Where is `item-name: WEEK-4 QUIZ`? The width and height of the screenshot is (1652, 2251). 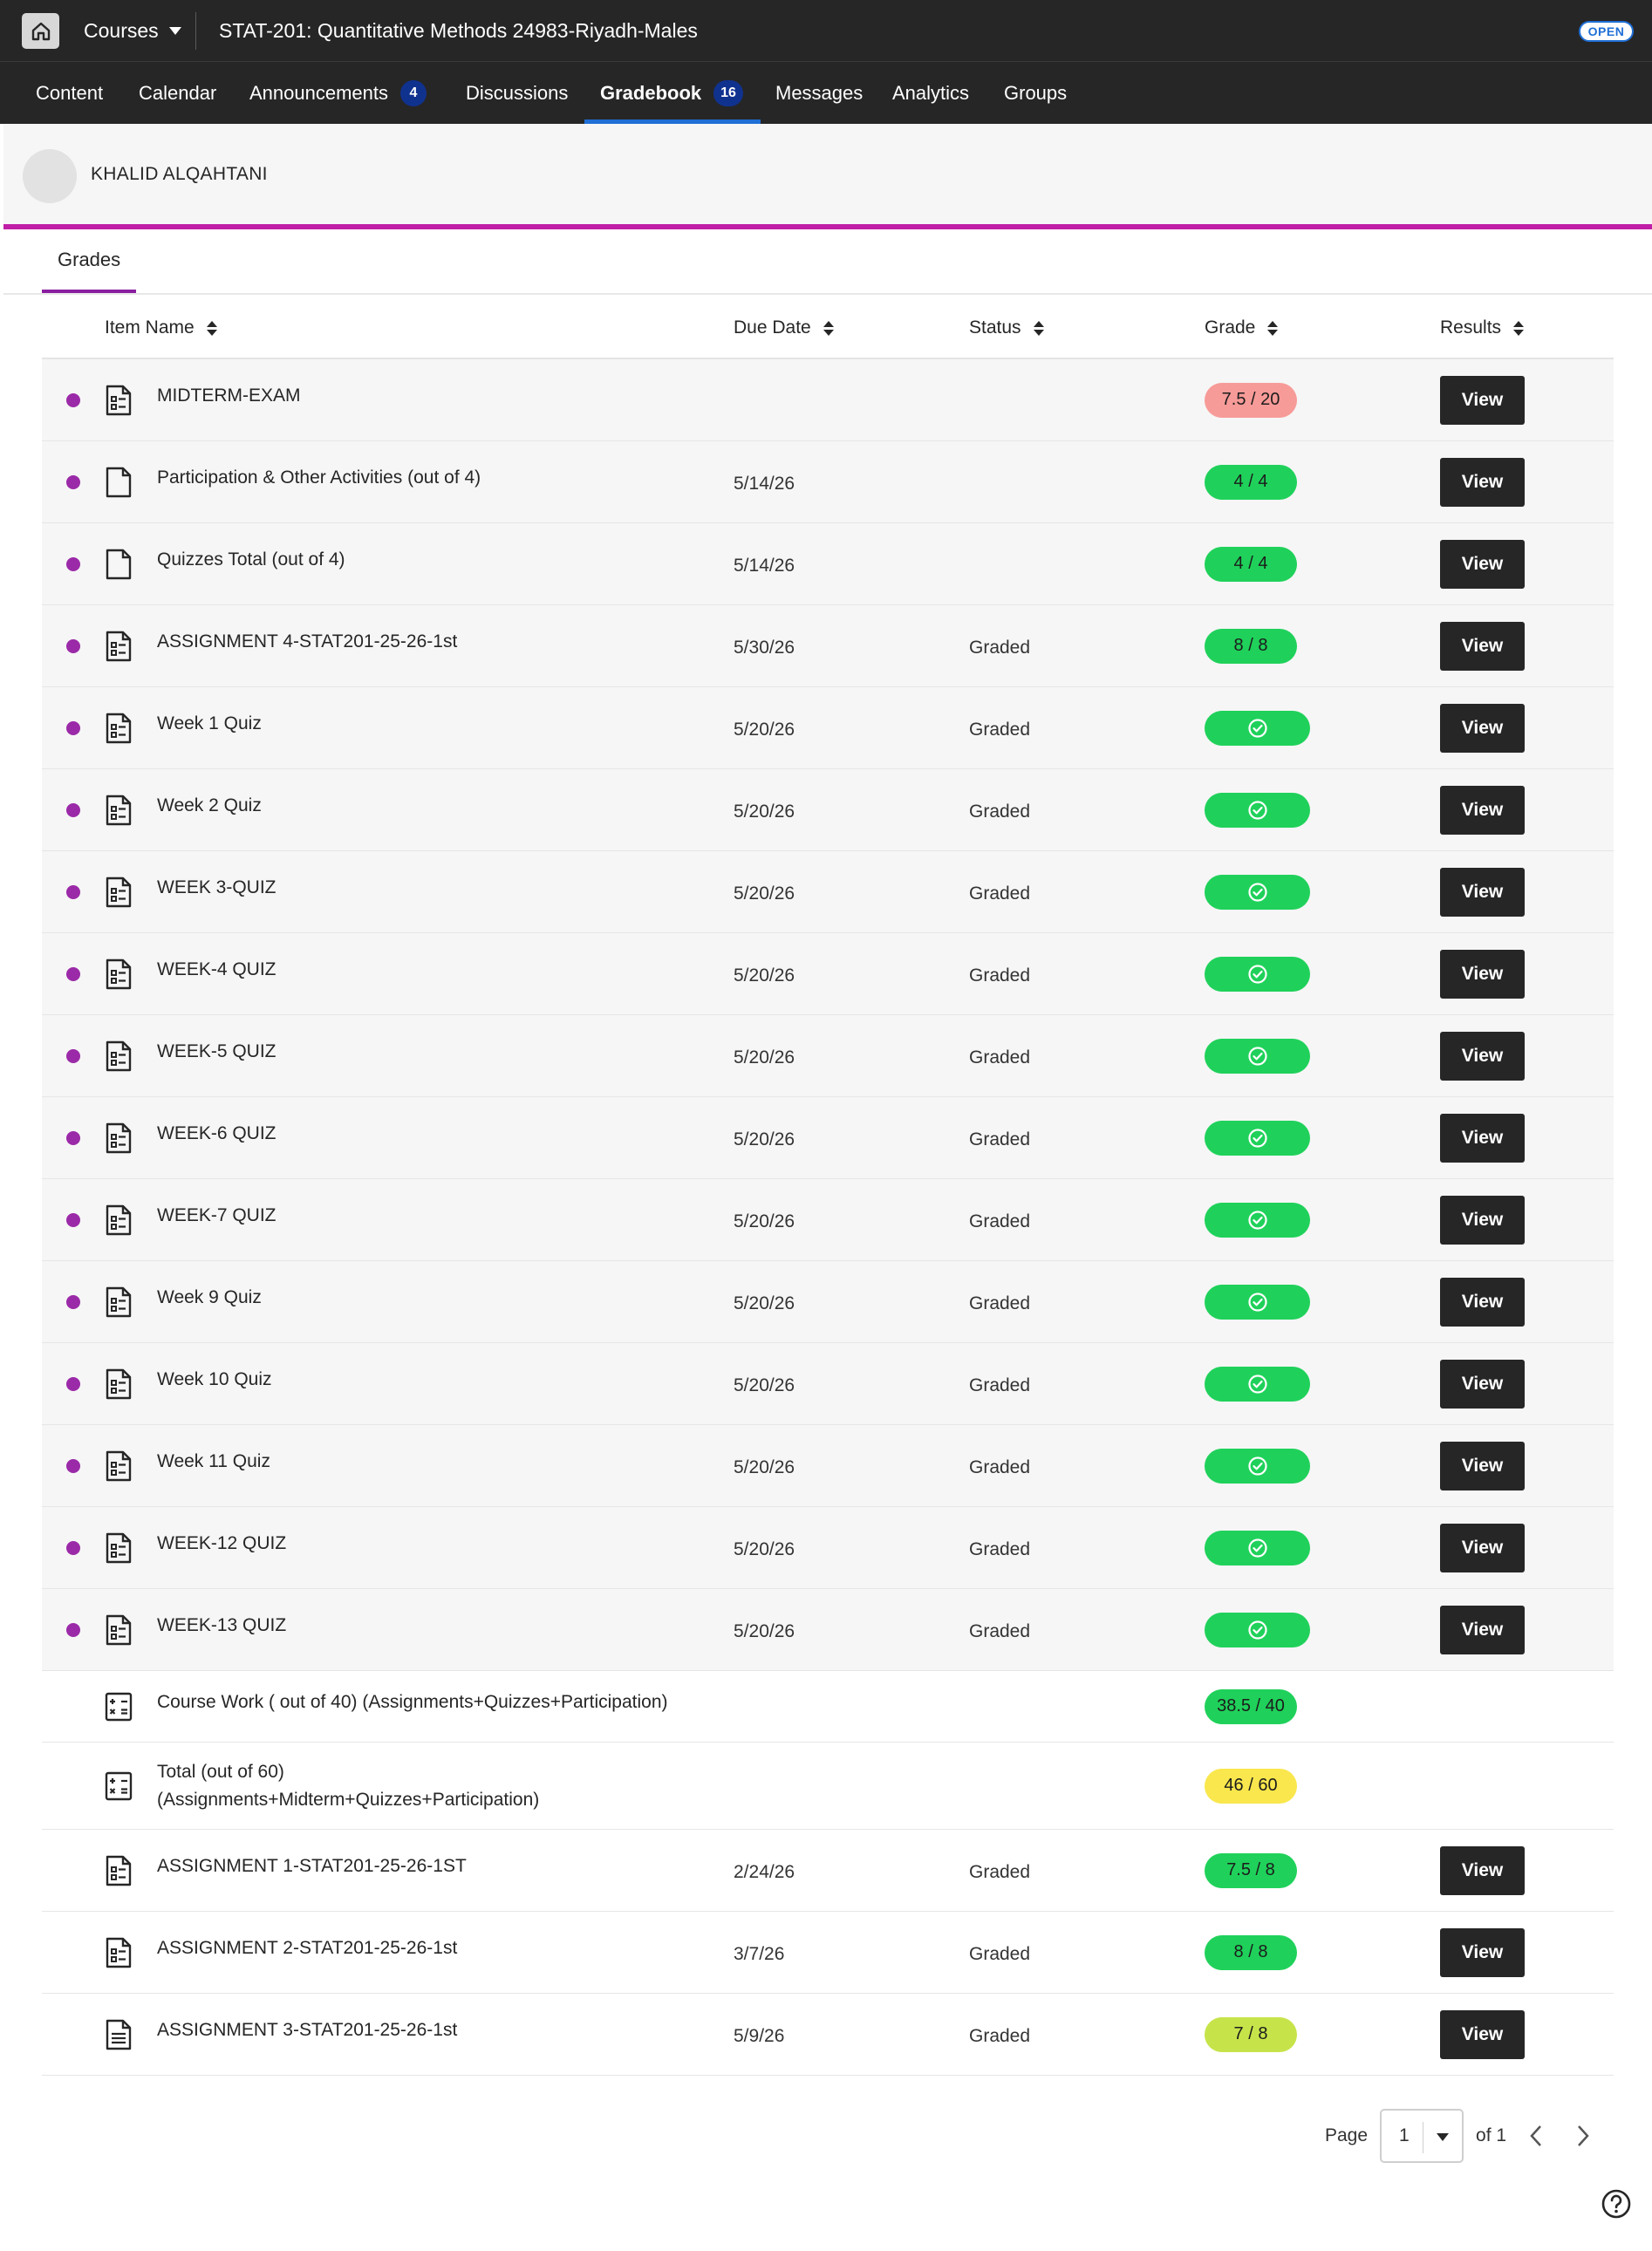
item-name: WEEK-4 QUIZ is located at coordinates (216, 974).